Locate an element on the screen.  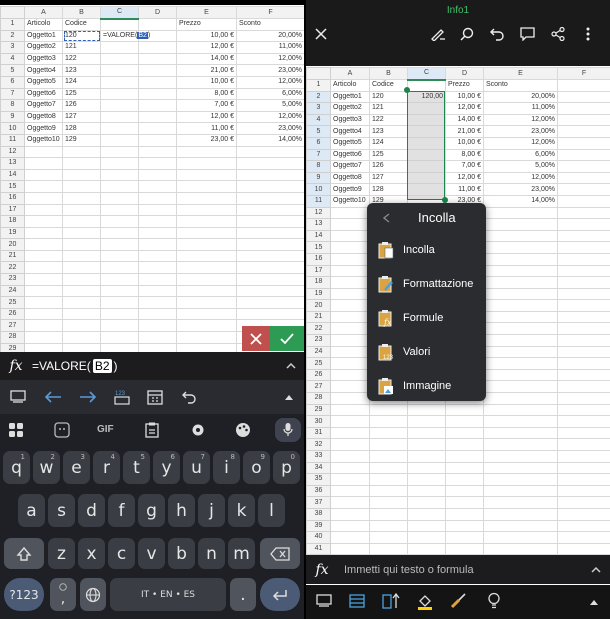
cell-f19 is located at coordinates (270, 233).